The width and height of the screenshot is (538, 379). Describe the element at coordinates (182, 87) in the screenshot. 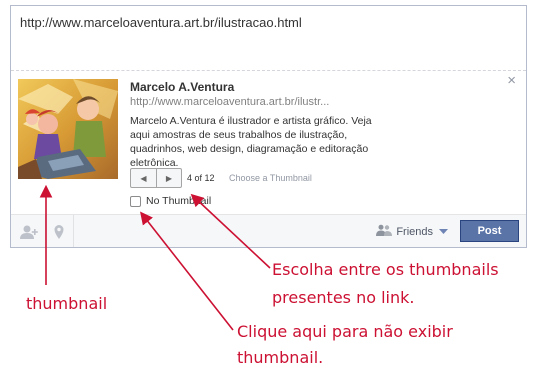

I see `link-title: Marcelo A.Ventura` at that location.